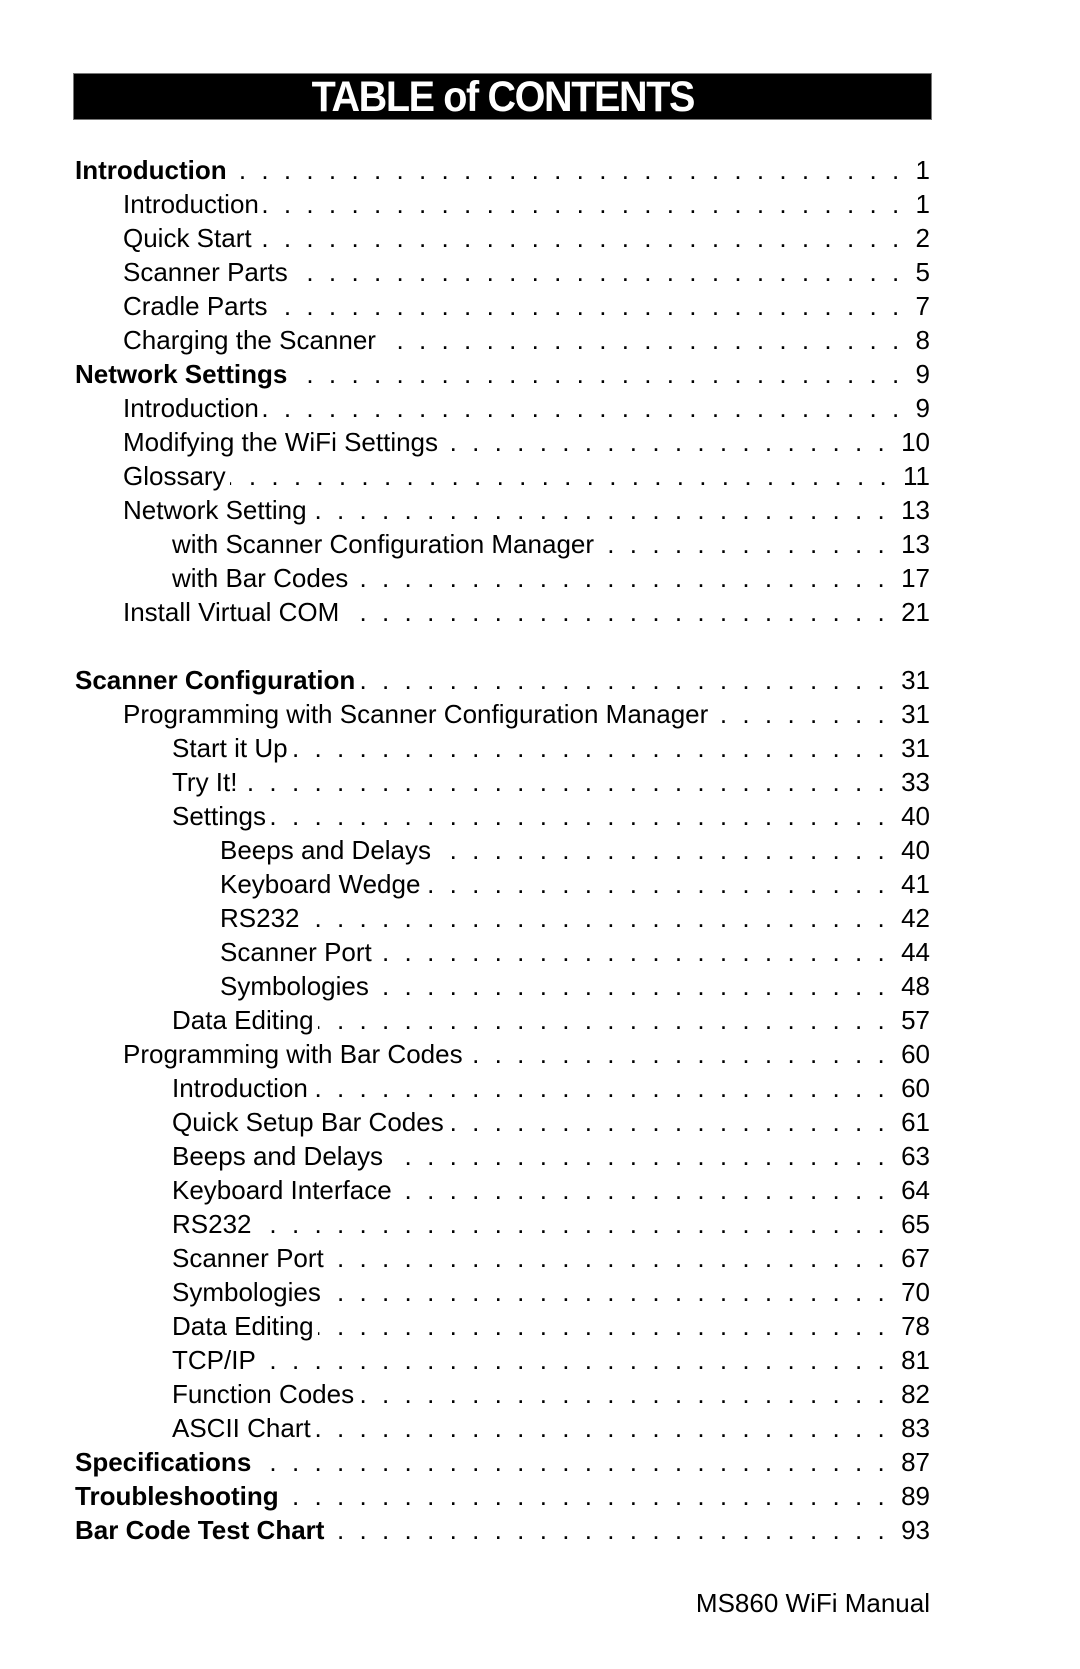  What do you see at coordinates (915, 1224) in the screenshot?
I see `toc-entry-page: 65` at bounding box center [915, 1224].